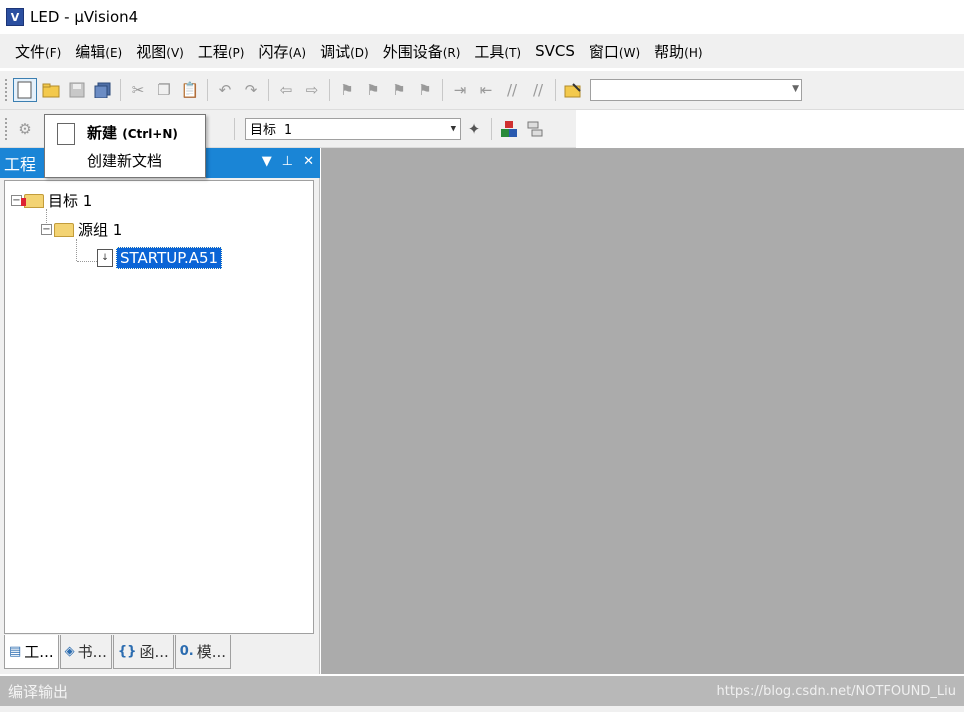 Image resolution: width=964 pixels, height=712 pixels. I want to click on menu-flash: 闪存(A), so click(282, 51).